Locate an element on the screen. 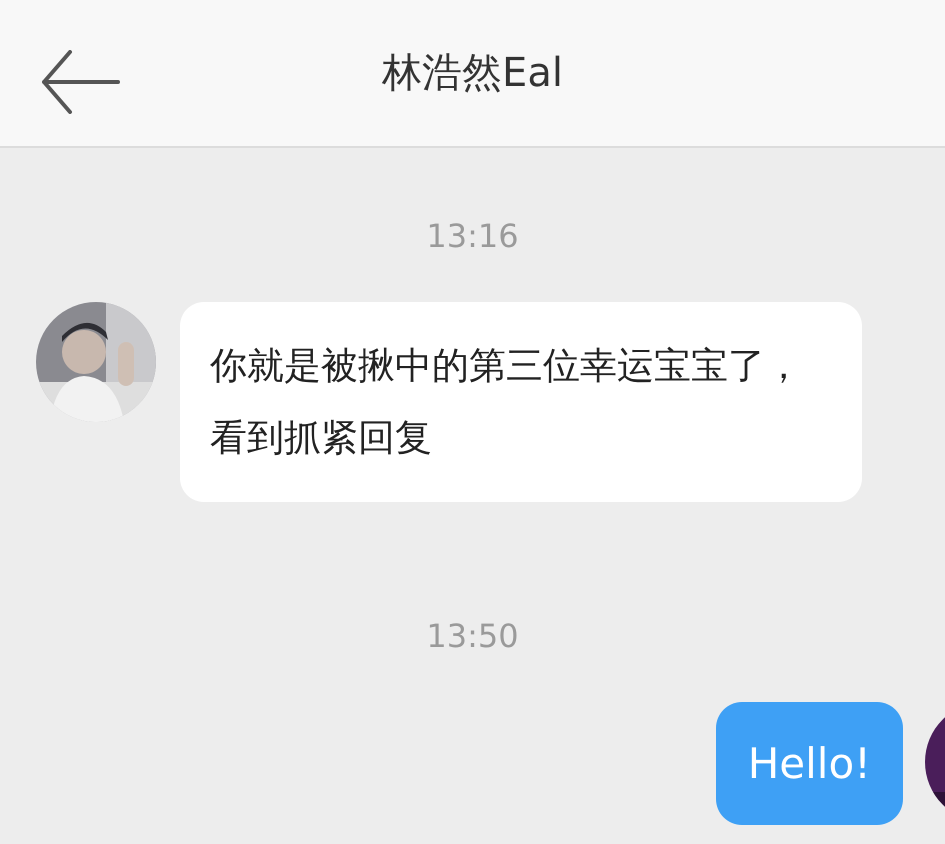  back-button is located at coordinates (81, 82).